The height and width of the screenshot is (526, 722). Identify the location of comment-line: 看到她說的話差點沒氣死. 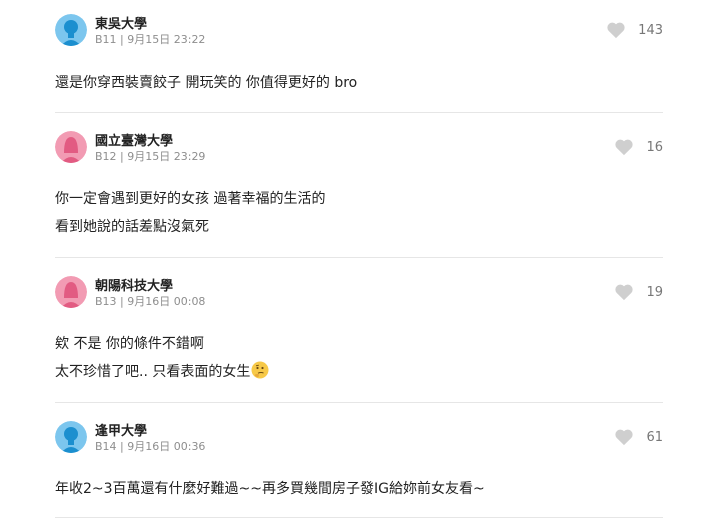
(132, 227).